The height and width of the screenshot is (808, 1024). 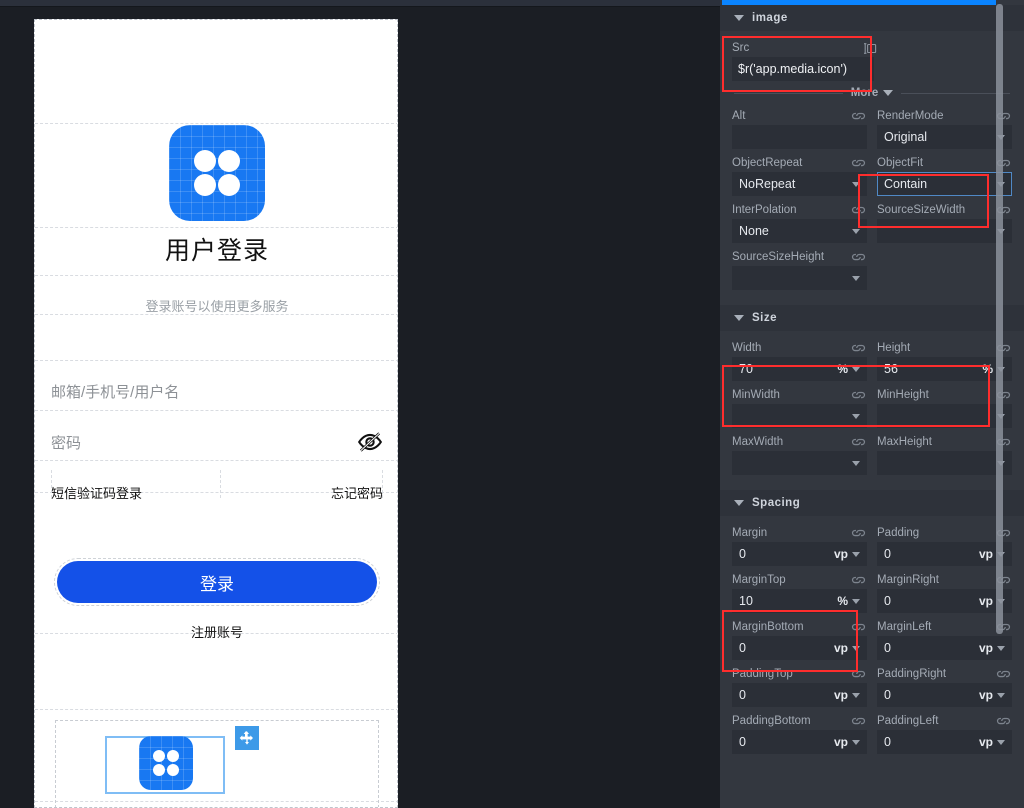 What do you see at coordinates (788, 93) in the screenshot?
I see `divider-line-left` at bounding box center [788, 93].